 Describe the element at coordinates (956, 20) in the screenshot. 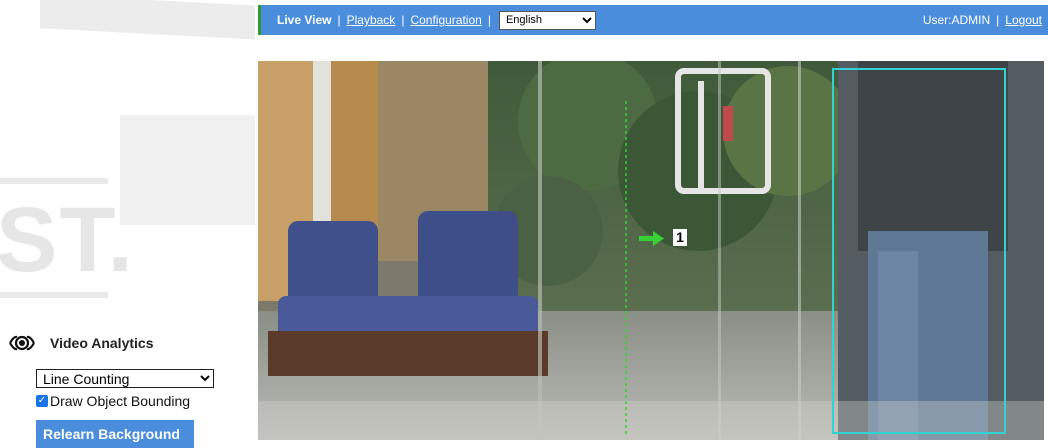

I see `user-name: User:ADMIN` at that location.